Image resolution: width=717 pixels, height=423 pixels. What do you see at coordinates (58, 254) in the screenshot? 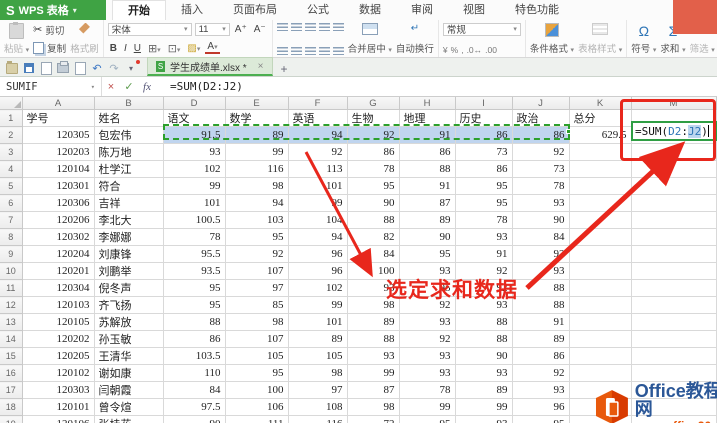
I see `cell-A9: 120204` at bounding box center [58, 254].